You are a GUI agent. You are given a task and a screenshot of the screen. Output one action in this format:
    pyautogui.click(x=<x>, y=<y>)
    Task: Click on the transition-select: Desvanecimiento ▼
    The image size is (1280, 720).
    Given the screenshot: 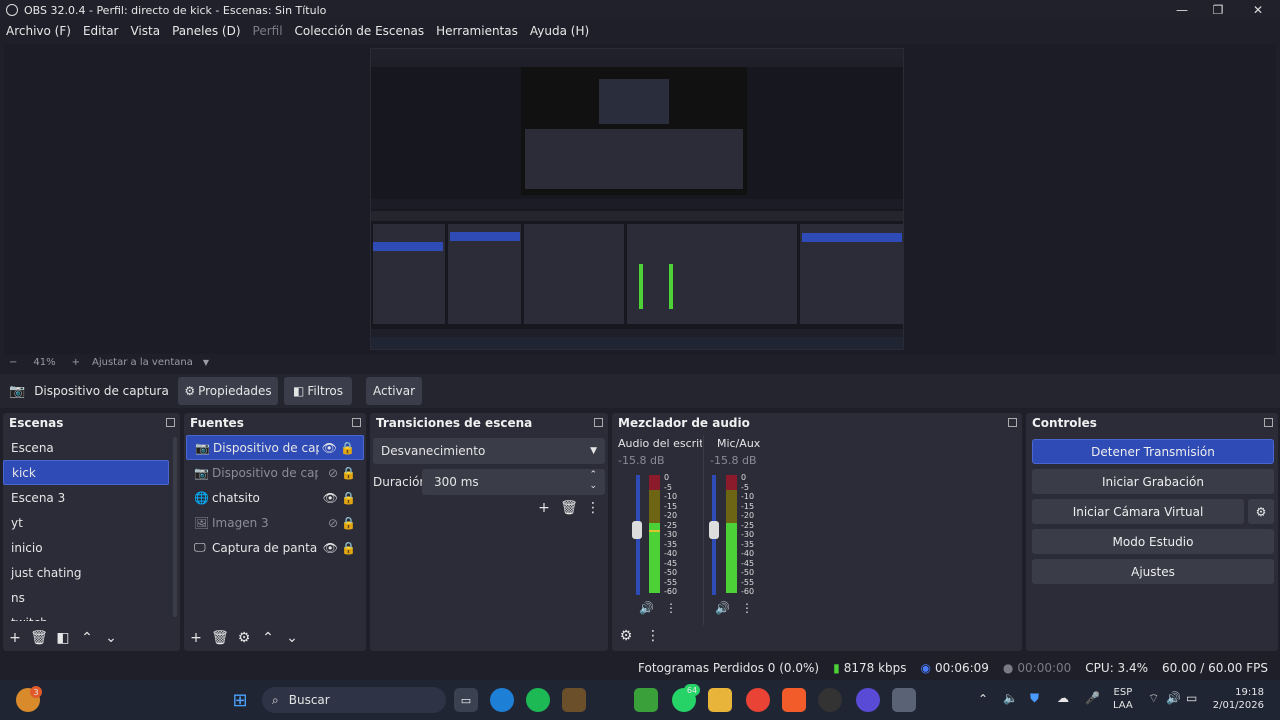 What is the action you would take?
    pyautogui.click(x=489, y=451)
    